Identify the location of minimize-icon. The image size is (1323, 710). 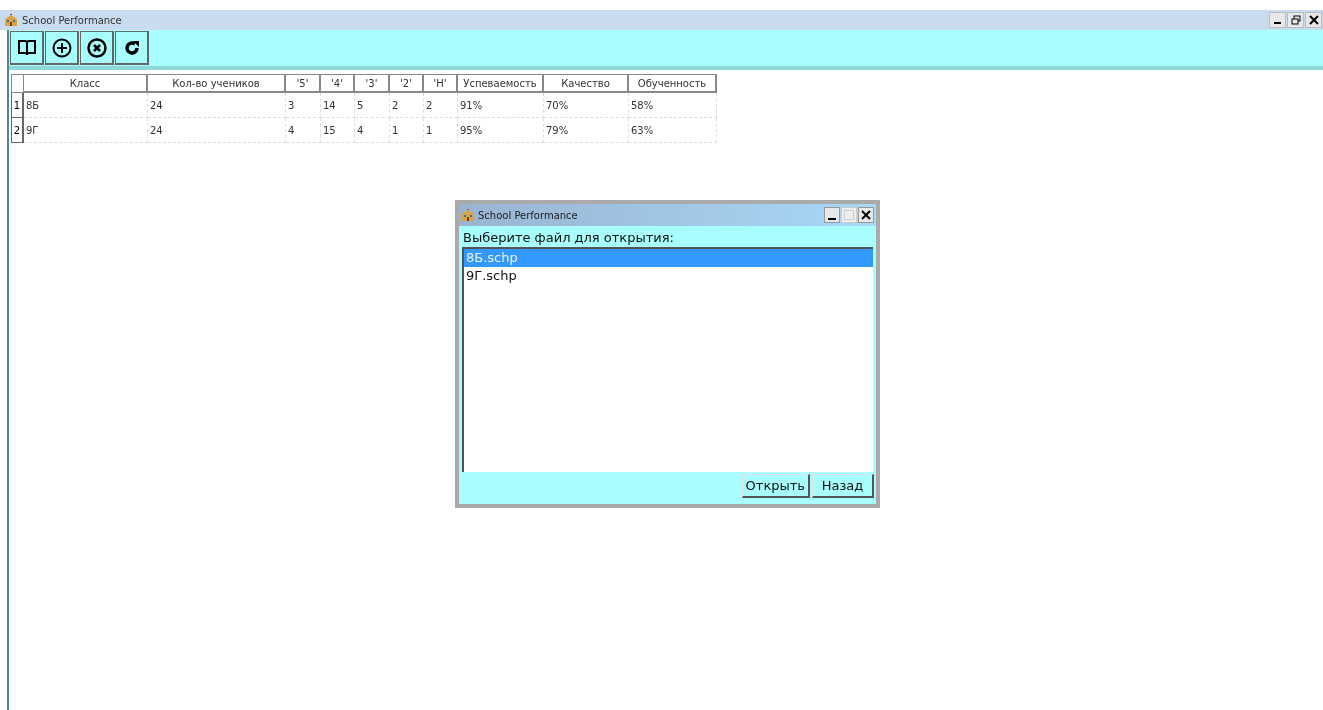
(832, 219).